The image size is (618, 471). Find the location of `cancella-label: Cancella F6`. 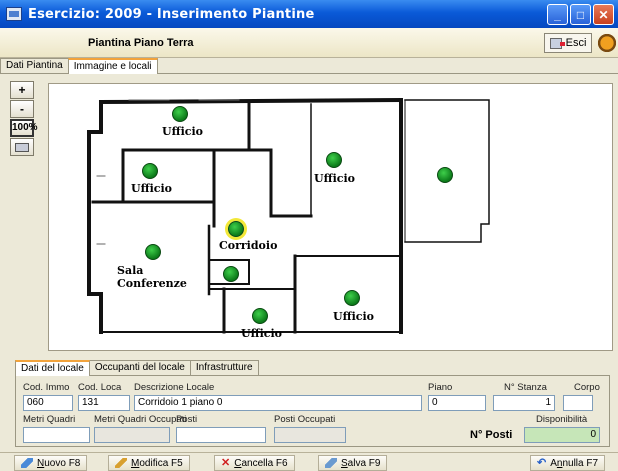

cancella-label: Cancella F6 is located at coordinates (261, 463).